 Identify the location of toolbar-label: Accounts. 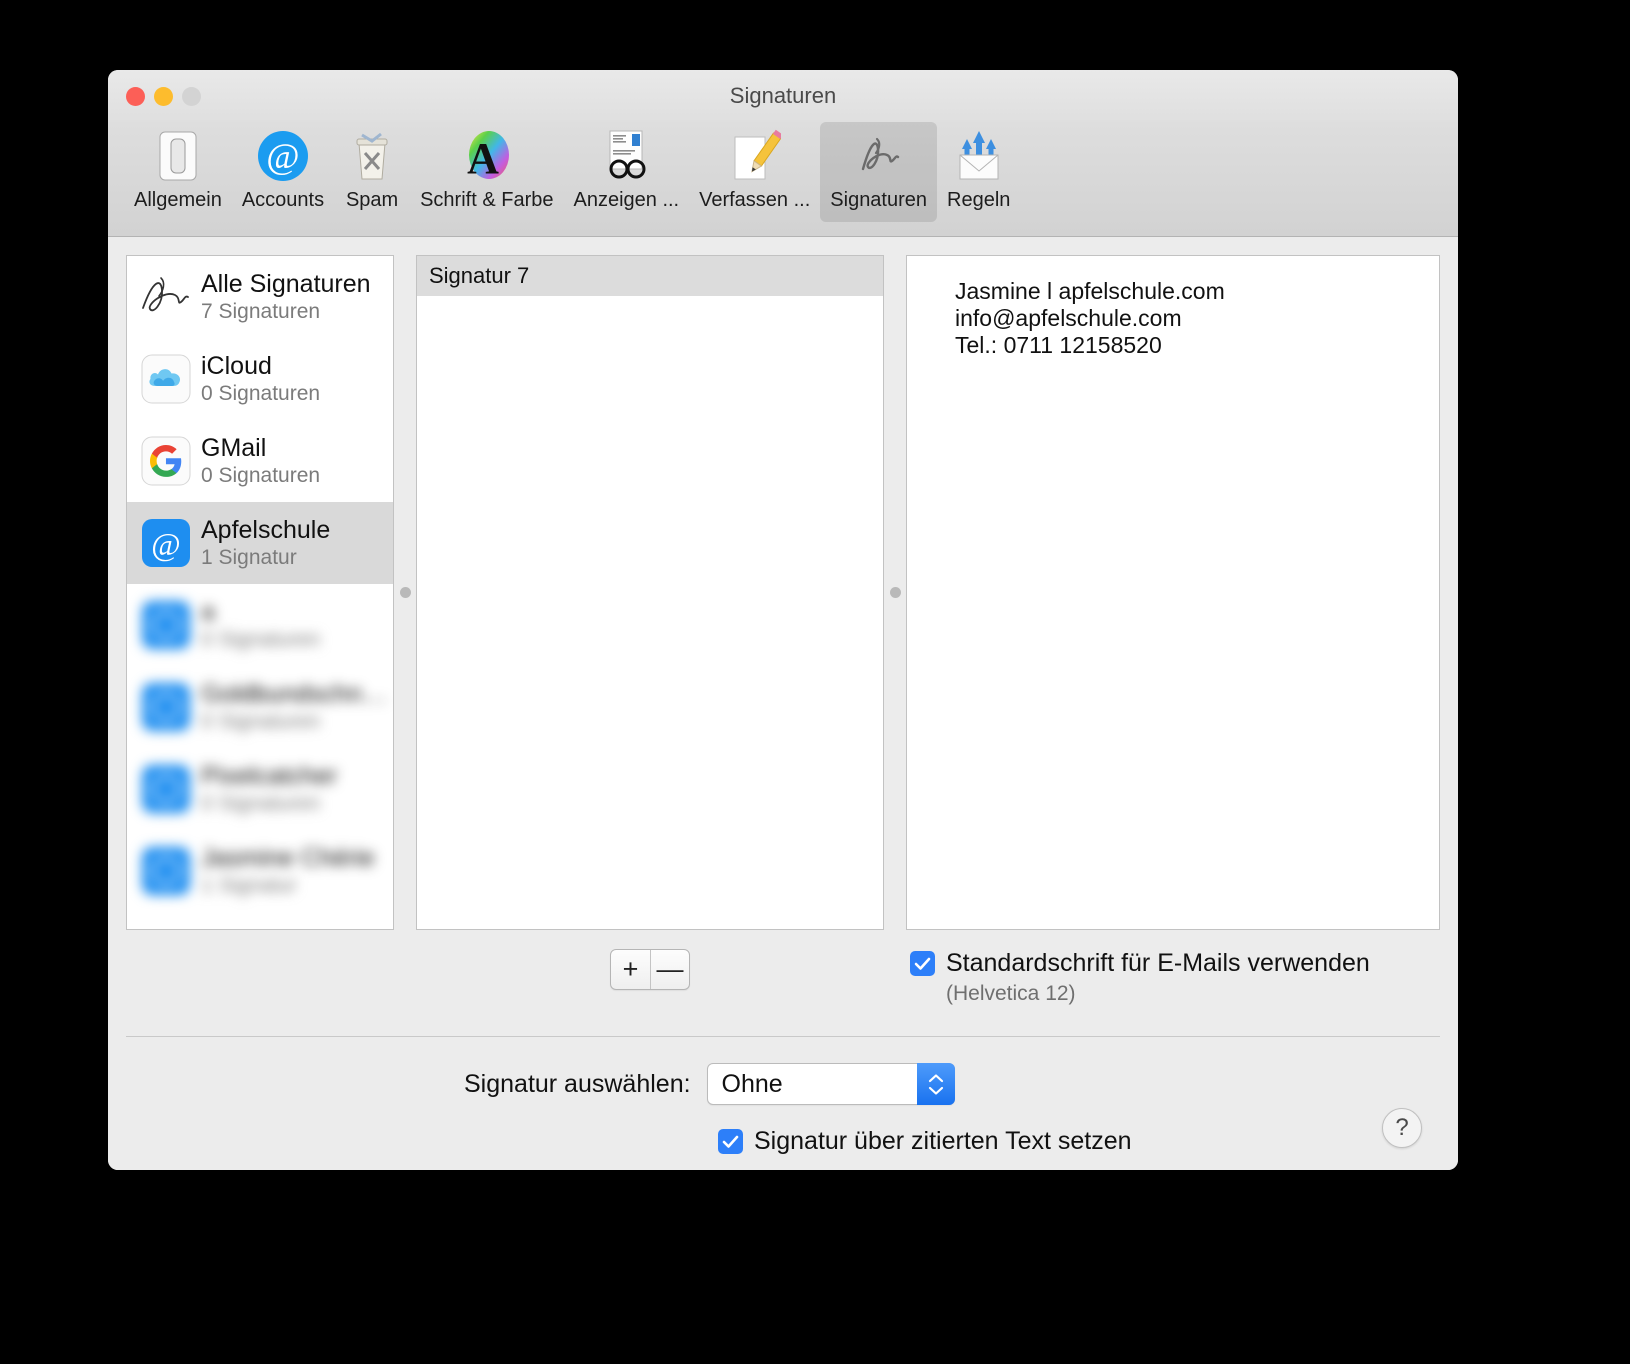
(283, 200).